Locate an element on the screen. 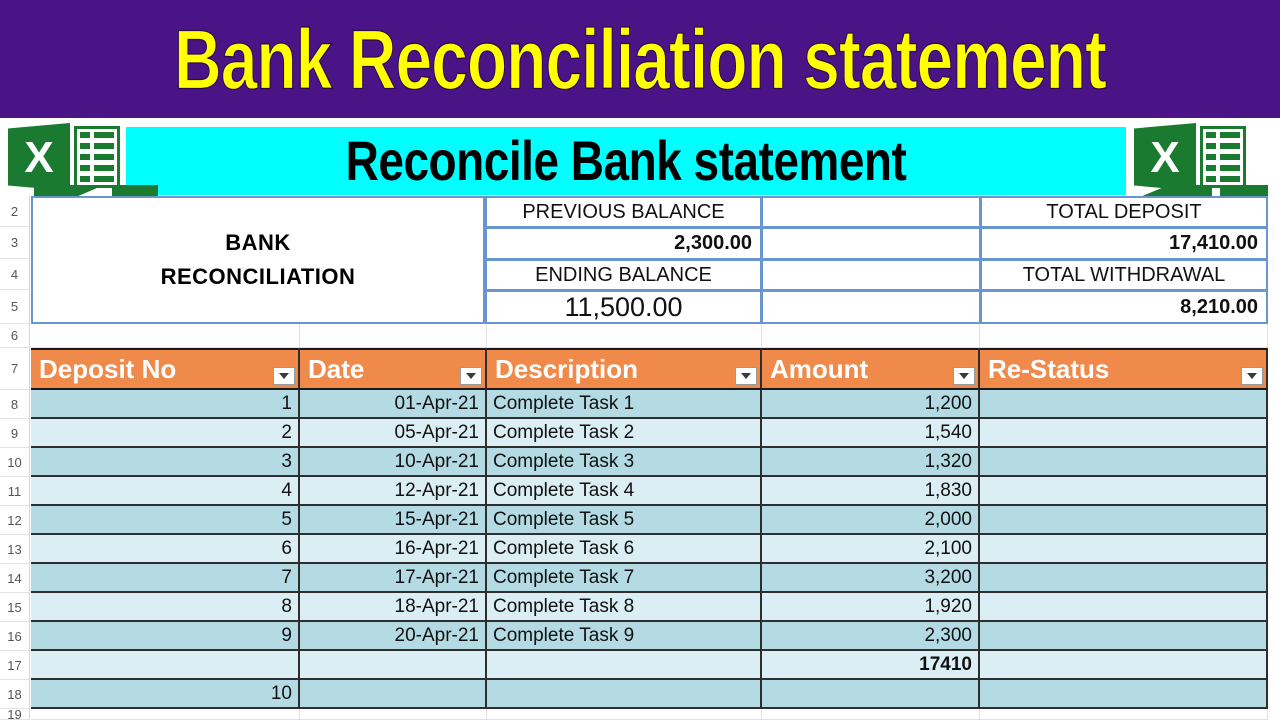 This screenshot has width=1280, height=720. cell-date: 10-Apr-21 is located at coordinates (393, 462).